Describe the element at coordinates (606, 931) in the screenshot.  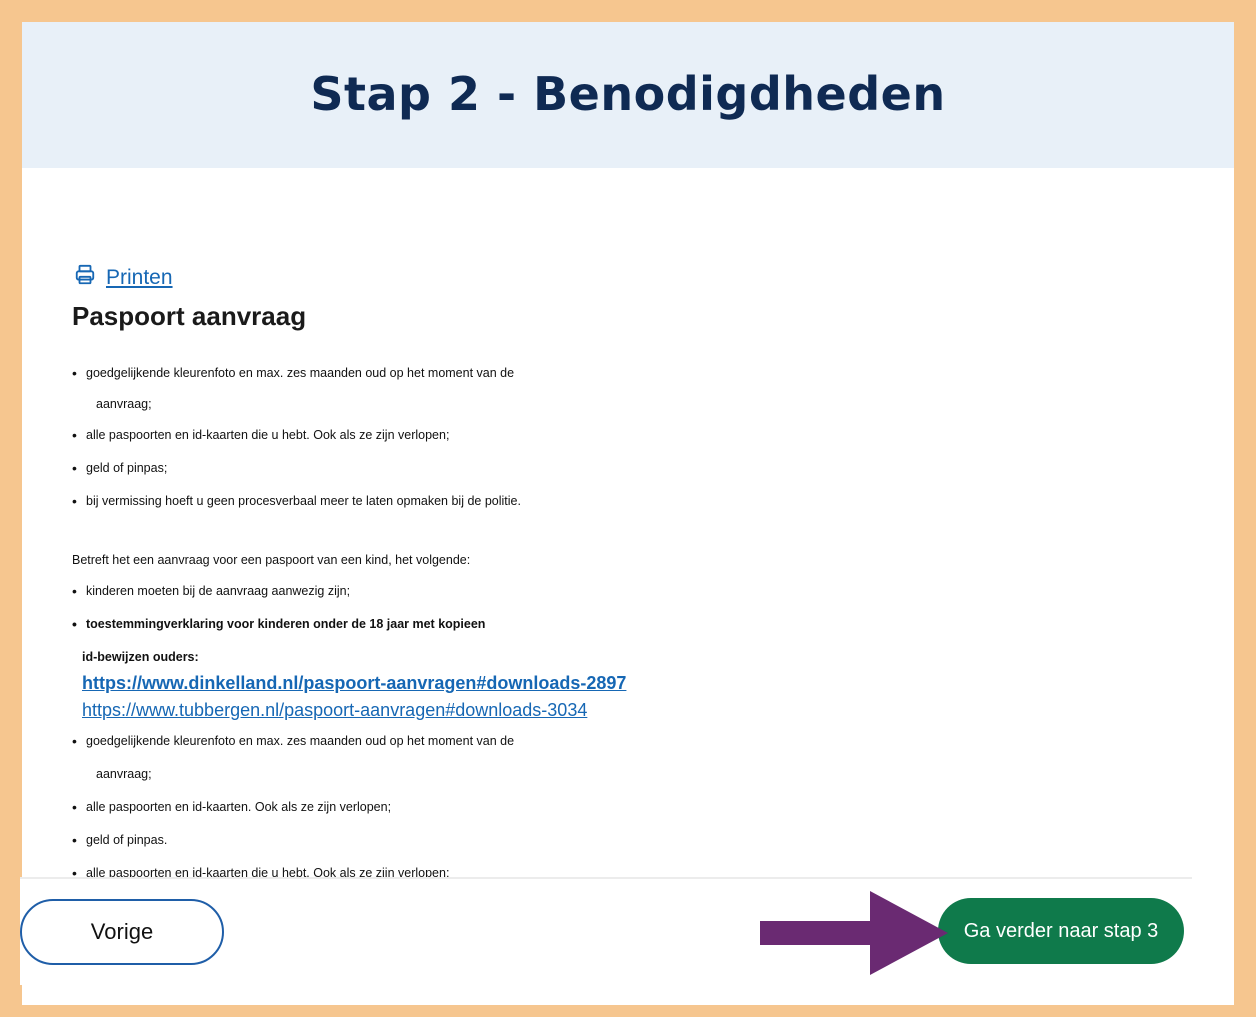
I see `navigation-footer: Vorige Ga verder naar stap 3` at that location.